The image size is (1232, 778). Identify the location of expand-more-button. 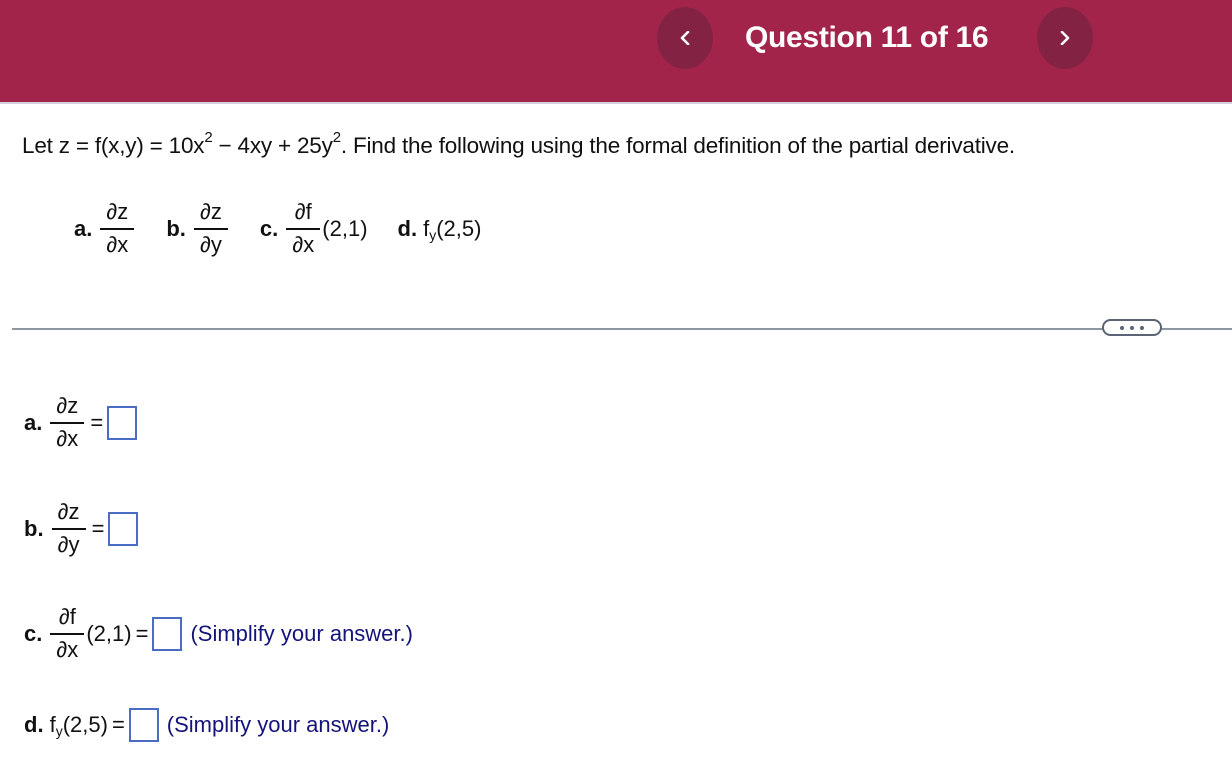
(1132, 327).